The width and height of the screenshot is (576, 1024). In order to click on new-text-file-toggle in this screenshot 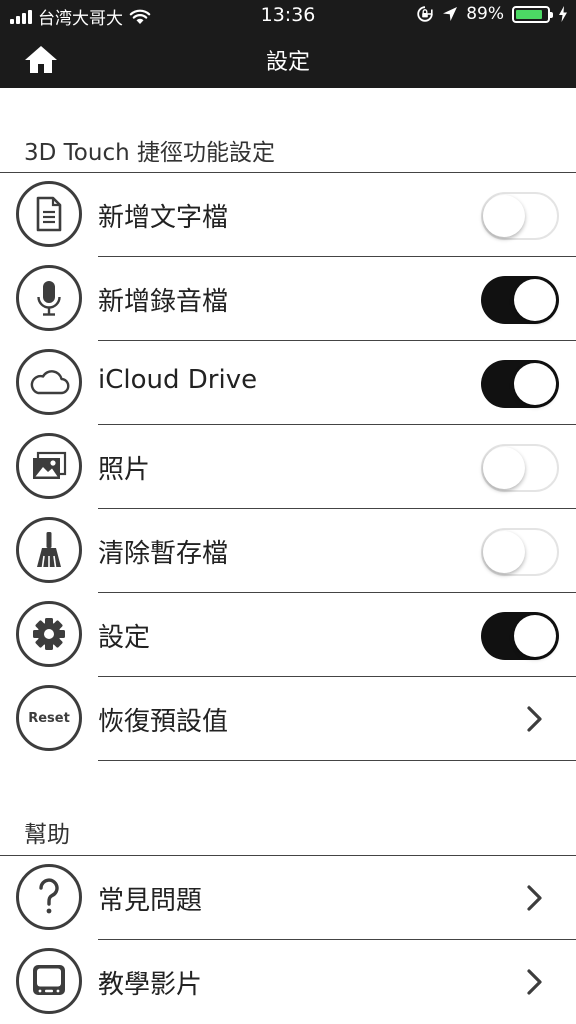, I will do `click(520, 216)`.